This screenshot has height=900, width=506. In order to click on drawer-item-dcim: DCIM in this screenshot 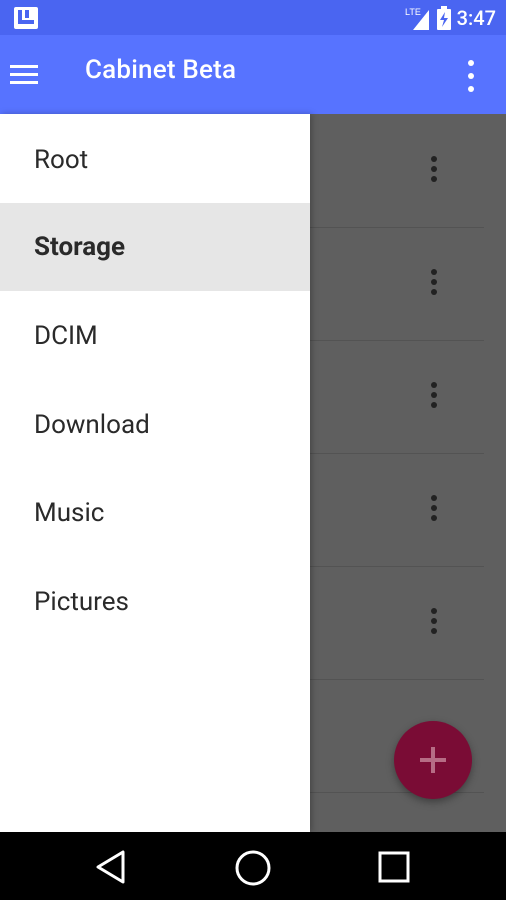, I will do `click(155, 336)`.